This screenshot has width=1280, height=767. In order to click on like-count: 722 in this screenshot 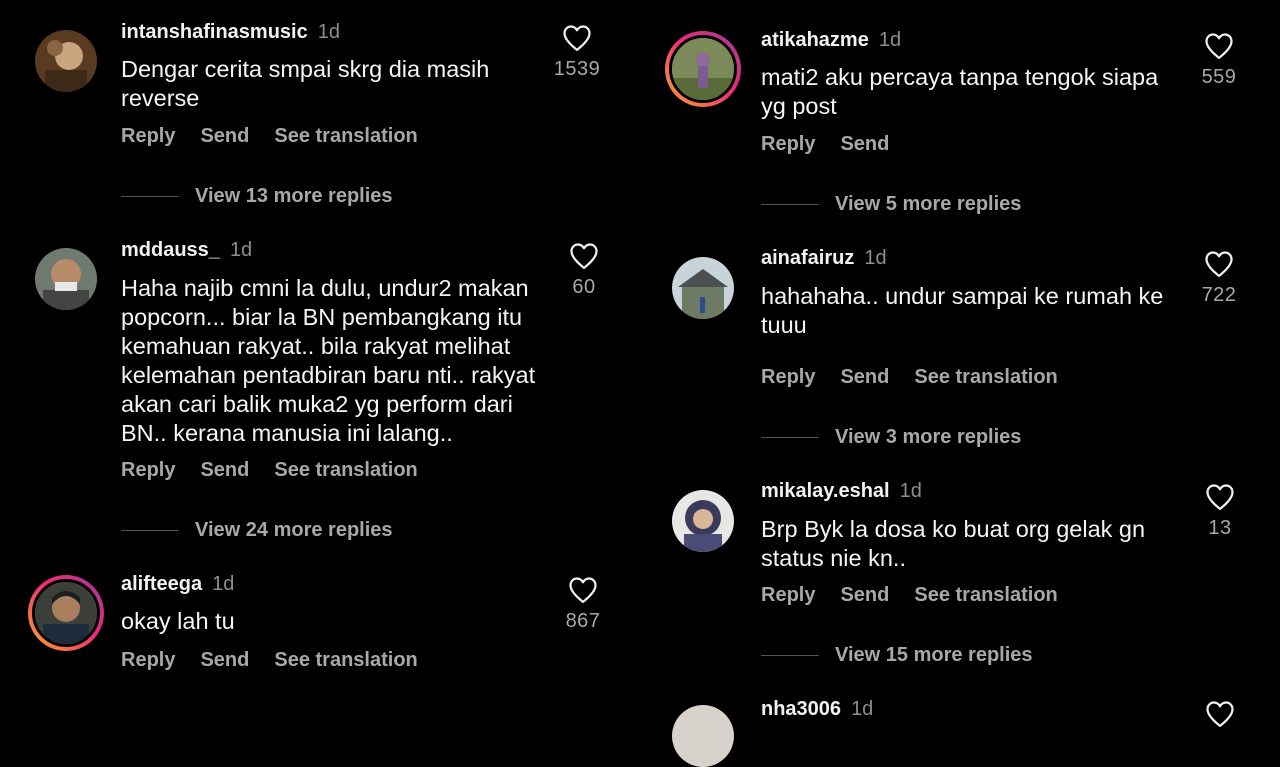, I will do `click(1219, 295)`.